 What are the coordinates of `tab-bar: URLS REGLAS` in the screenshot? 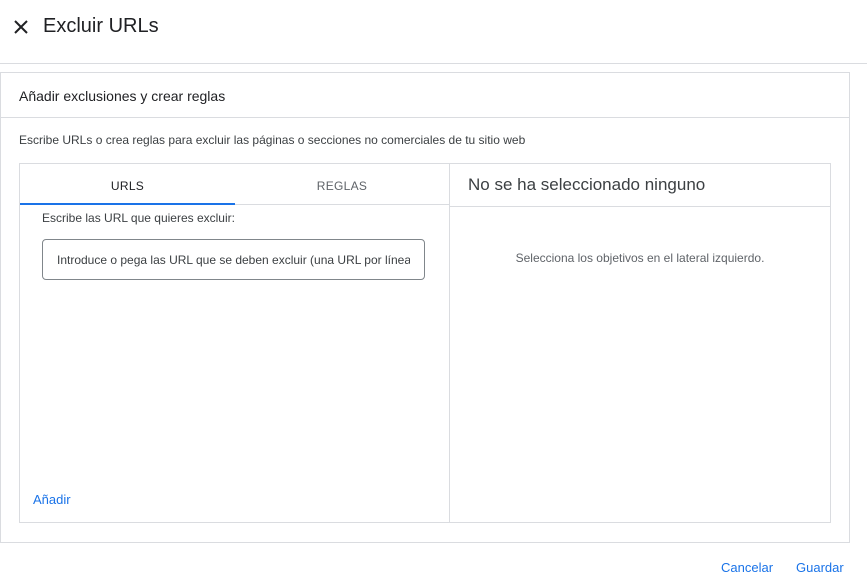 It's located at (234, 184).